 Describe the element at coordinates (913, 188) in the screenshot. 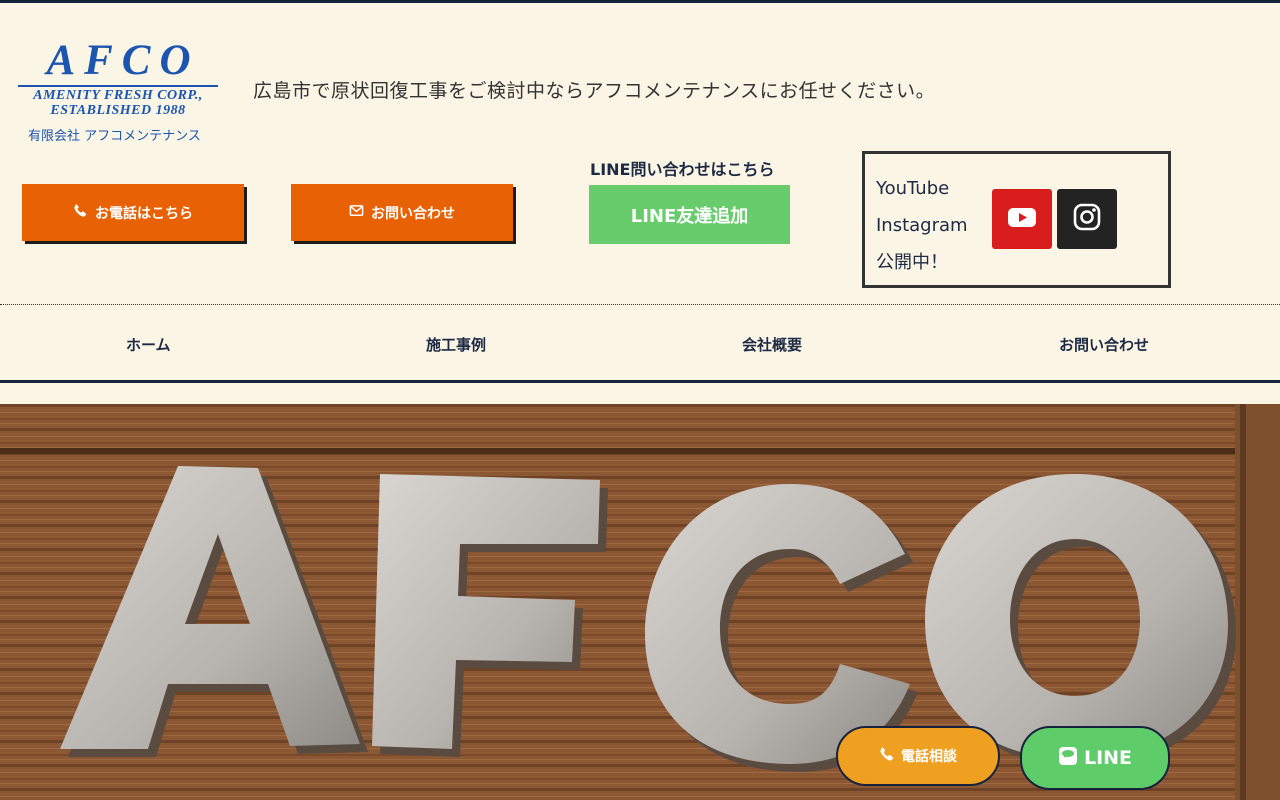

I see `youtube-label: YouTube` at that location.